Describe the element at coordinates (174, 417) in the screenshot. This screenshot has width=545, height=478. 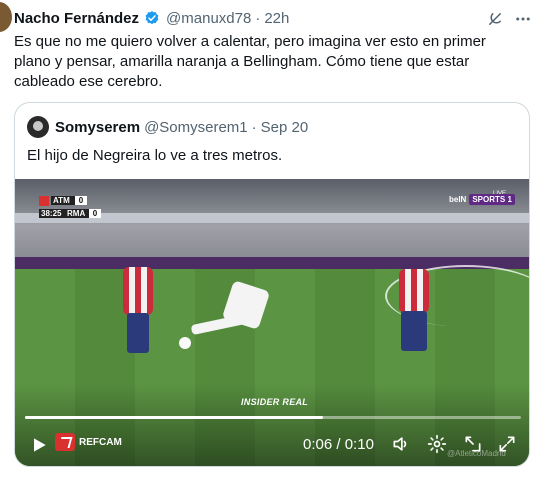
I see `progress-fill` at that location.